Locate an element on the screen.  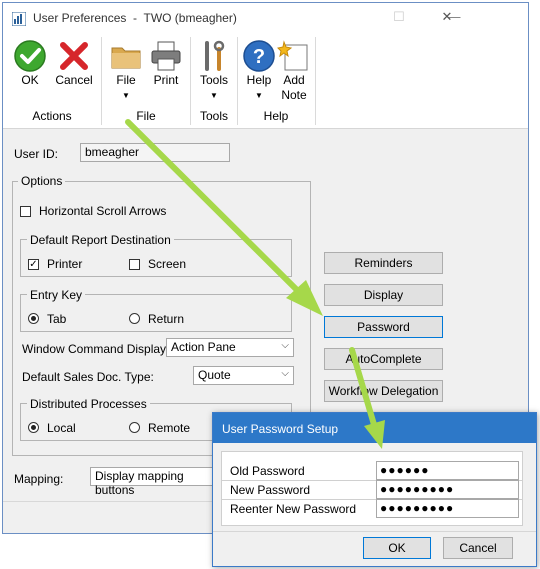
window-command-value: Action Pane is located at coordinates (203, 347).